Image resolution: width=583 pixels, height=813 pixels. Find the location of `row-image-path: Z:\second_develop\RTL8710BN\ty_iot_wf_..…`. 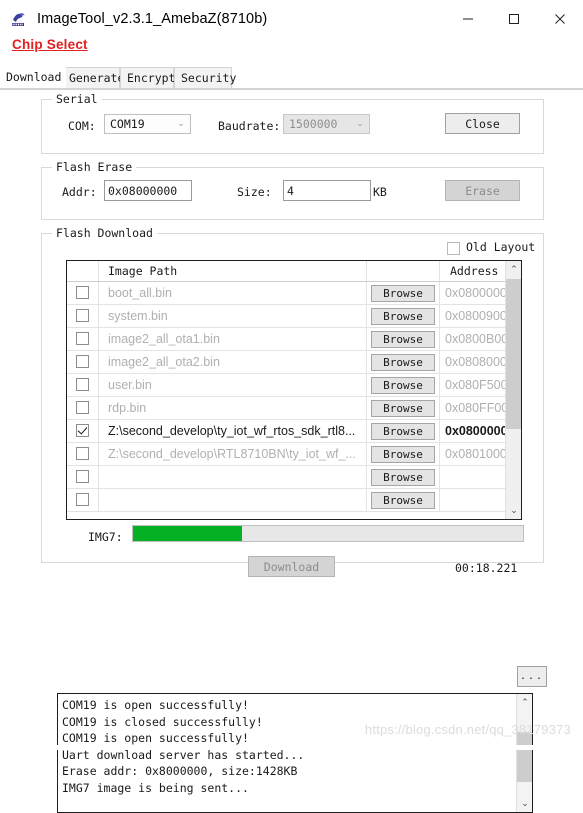

row-image-path: Z:\second_develop\RTL8710BN\ty_iot_wf_..… is located at coordinates (233, 454).